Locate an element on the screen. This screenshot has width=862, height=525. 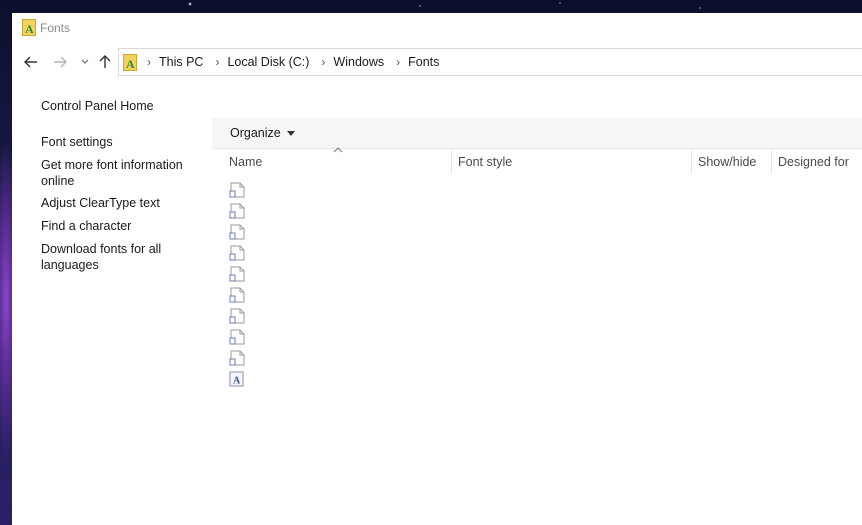
up-arrow-icon is located at coordinates (105, 61).